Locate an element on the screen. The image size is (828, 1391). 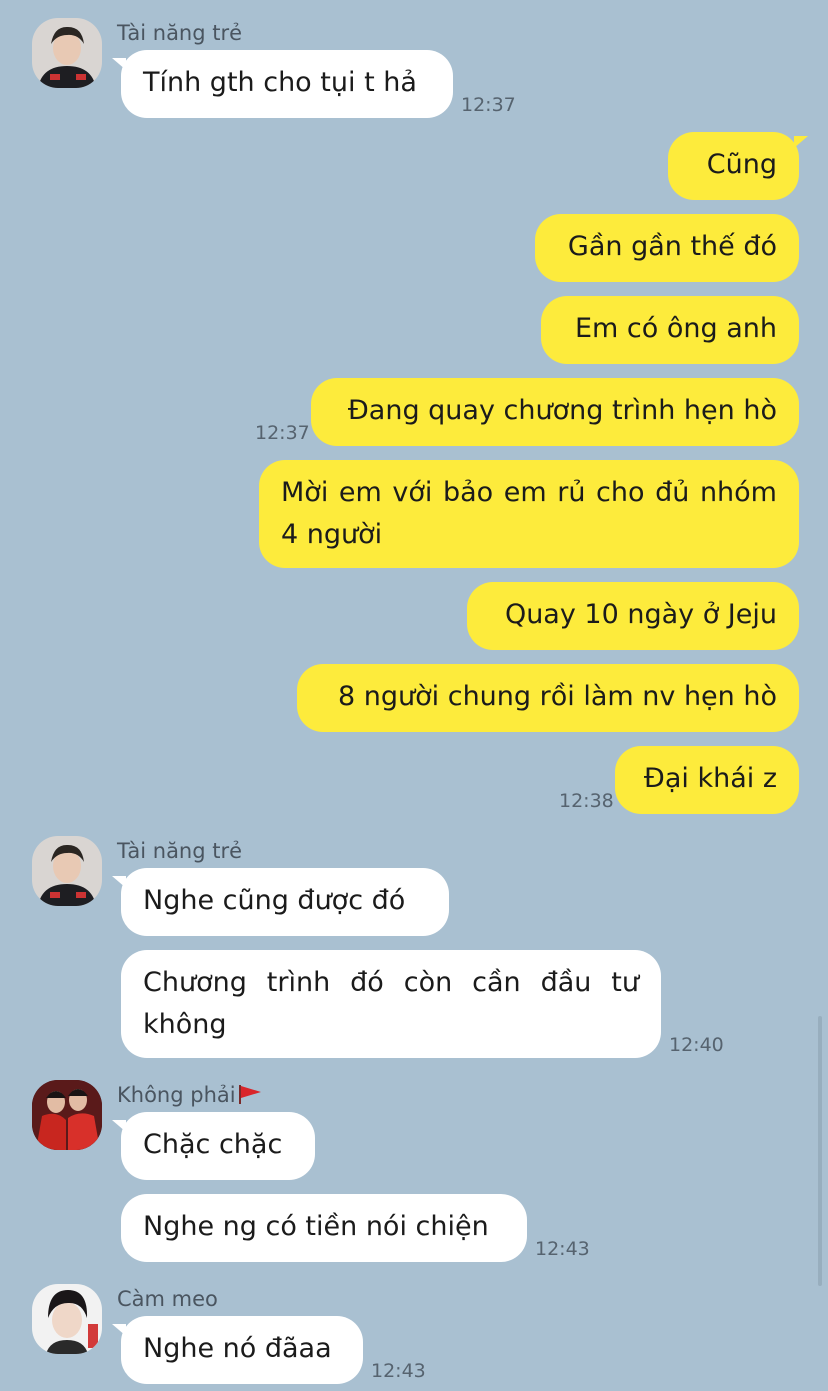
message-text: Tính gth cho tụi t hả is located at coordinates (280, 82).